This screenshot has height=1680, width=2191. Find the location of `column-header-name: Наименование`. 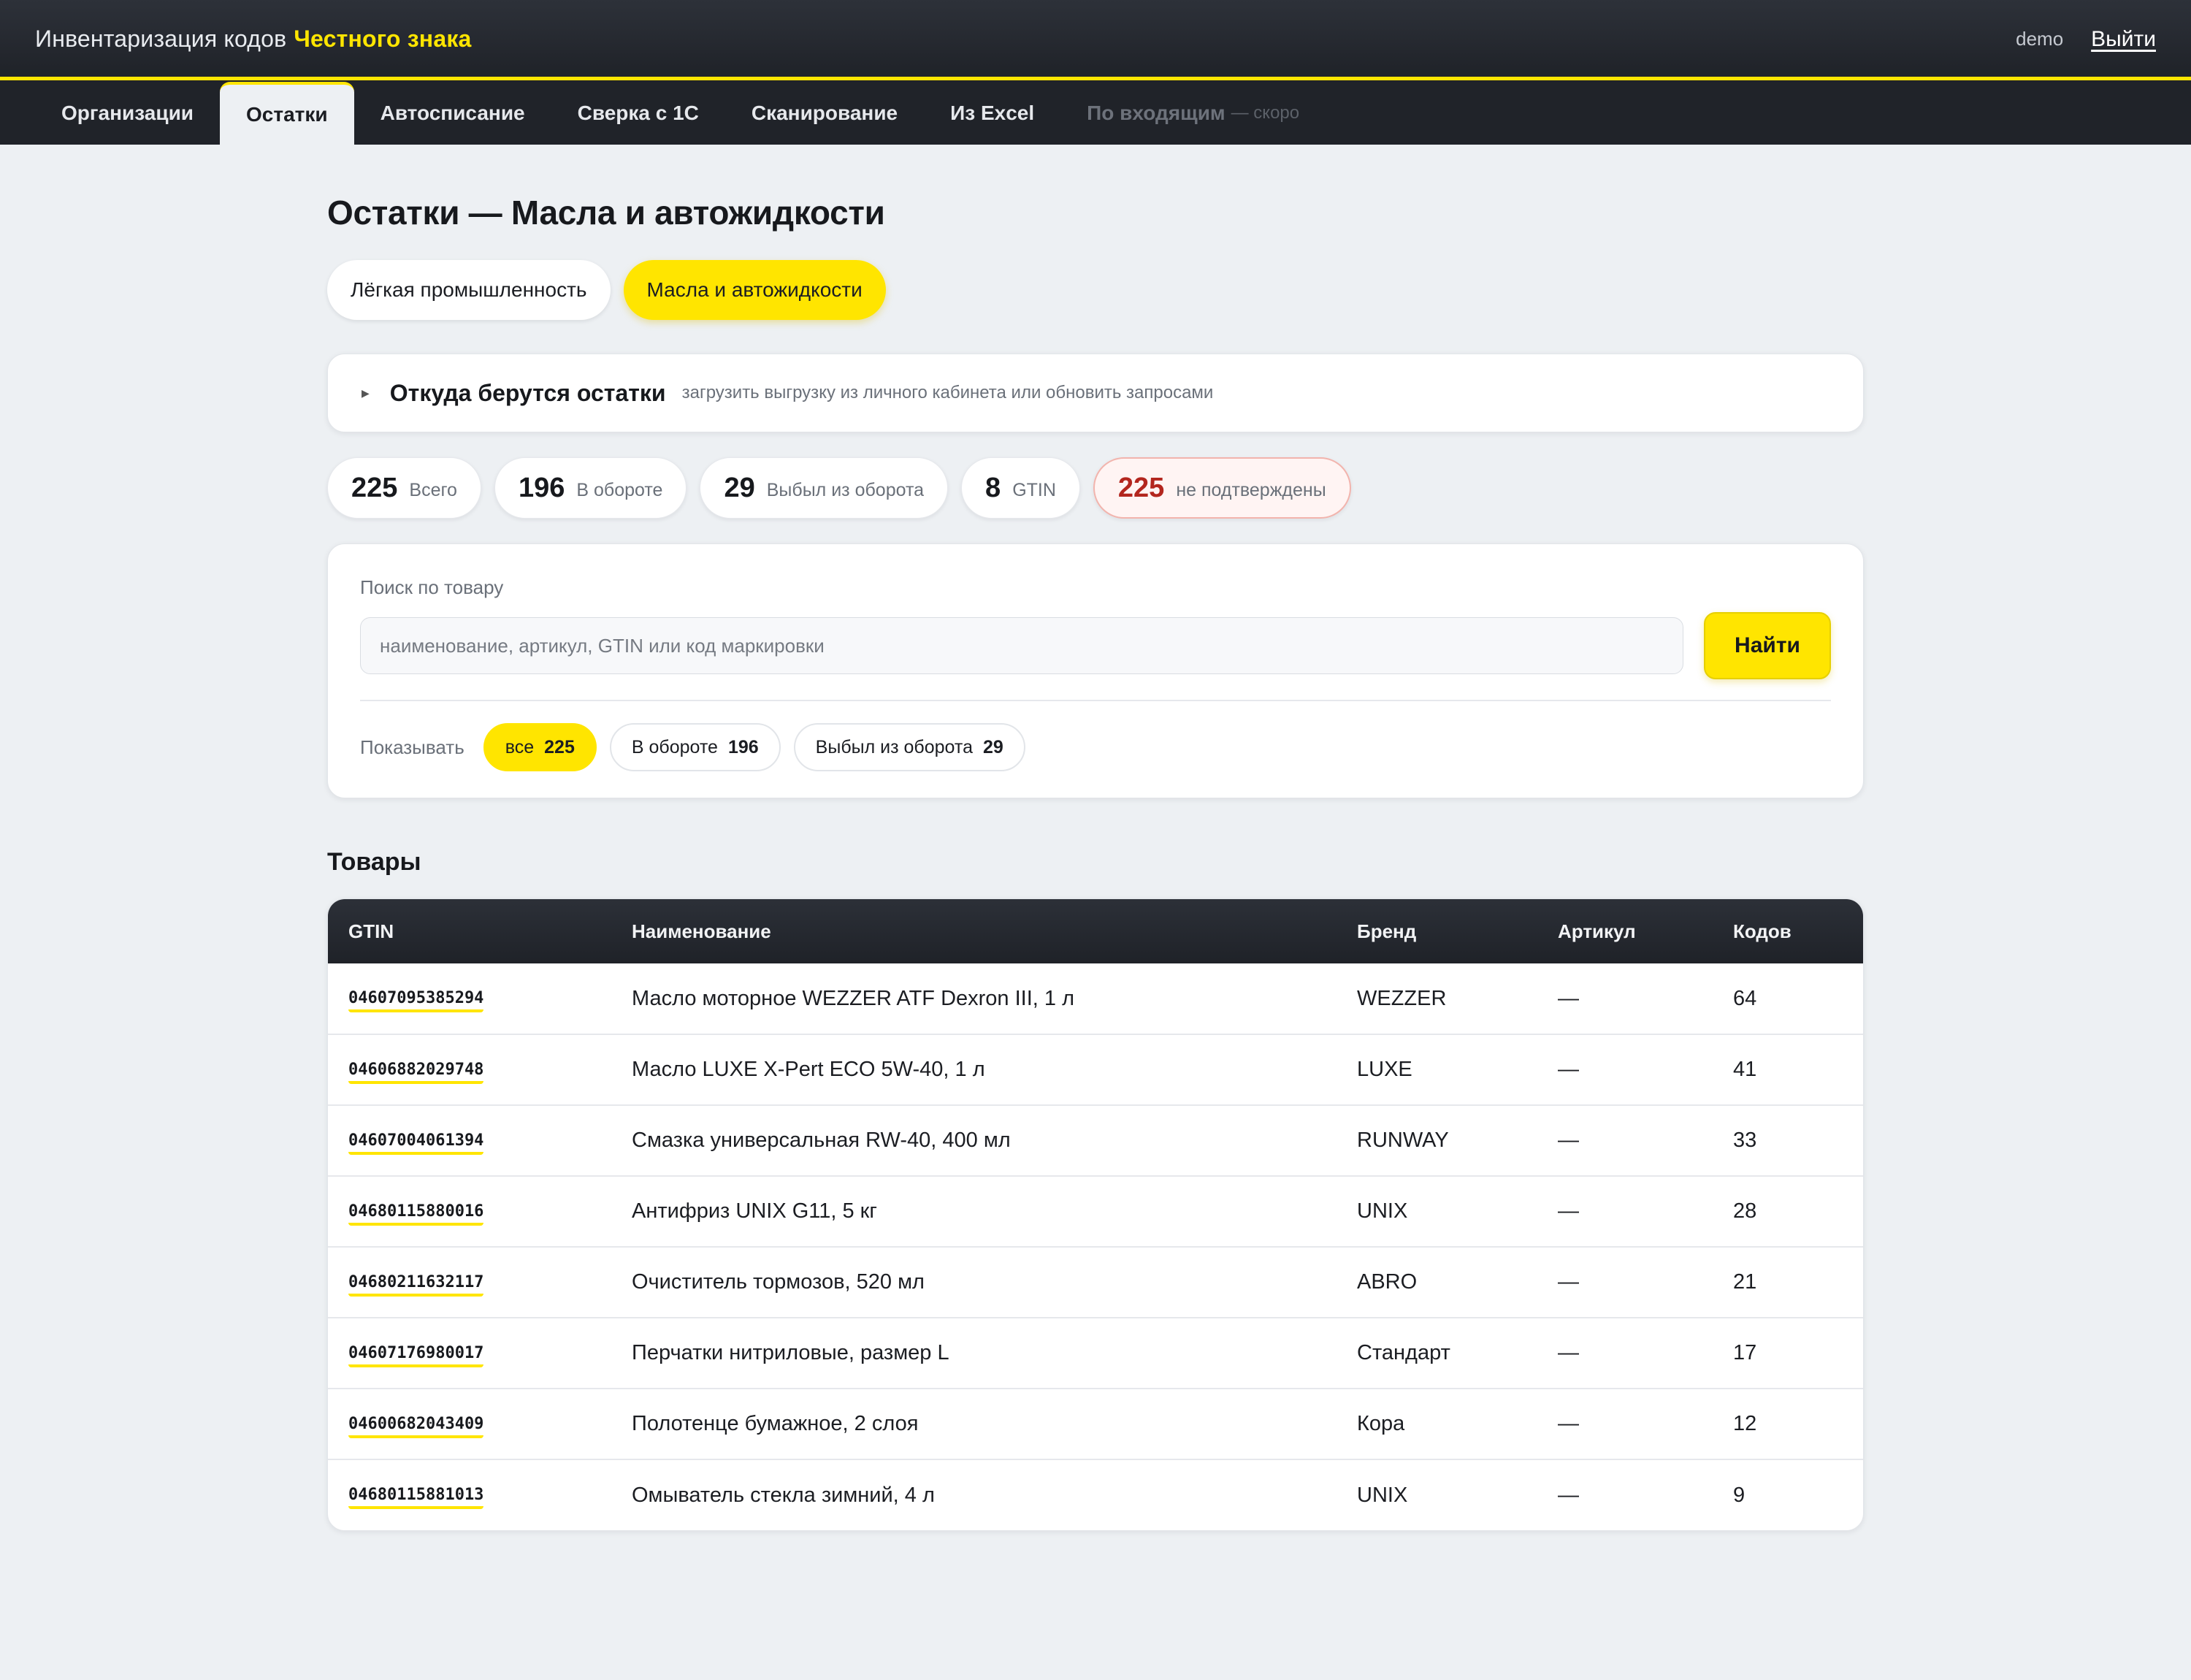

column-header-name: Наименование is located at coordinates (701, 931).